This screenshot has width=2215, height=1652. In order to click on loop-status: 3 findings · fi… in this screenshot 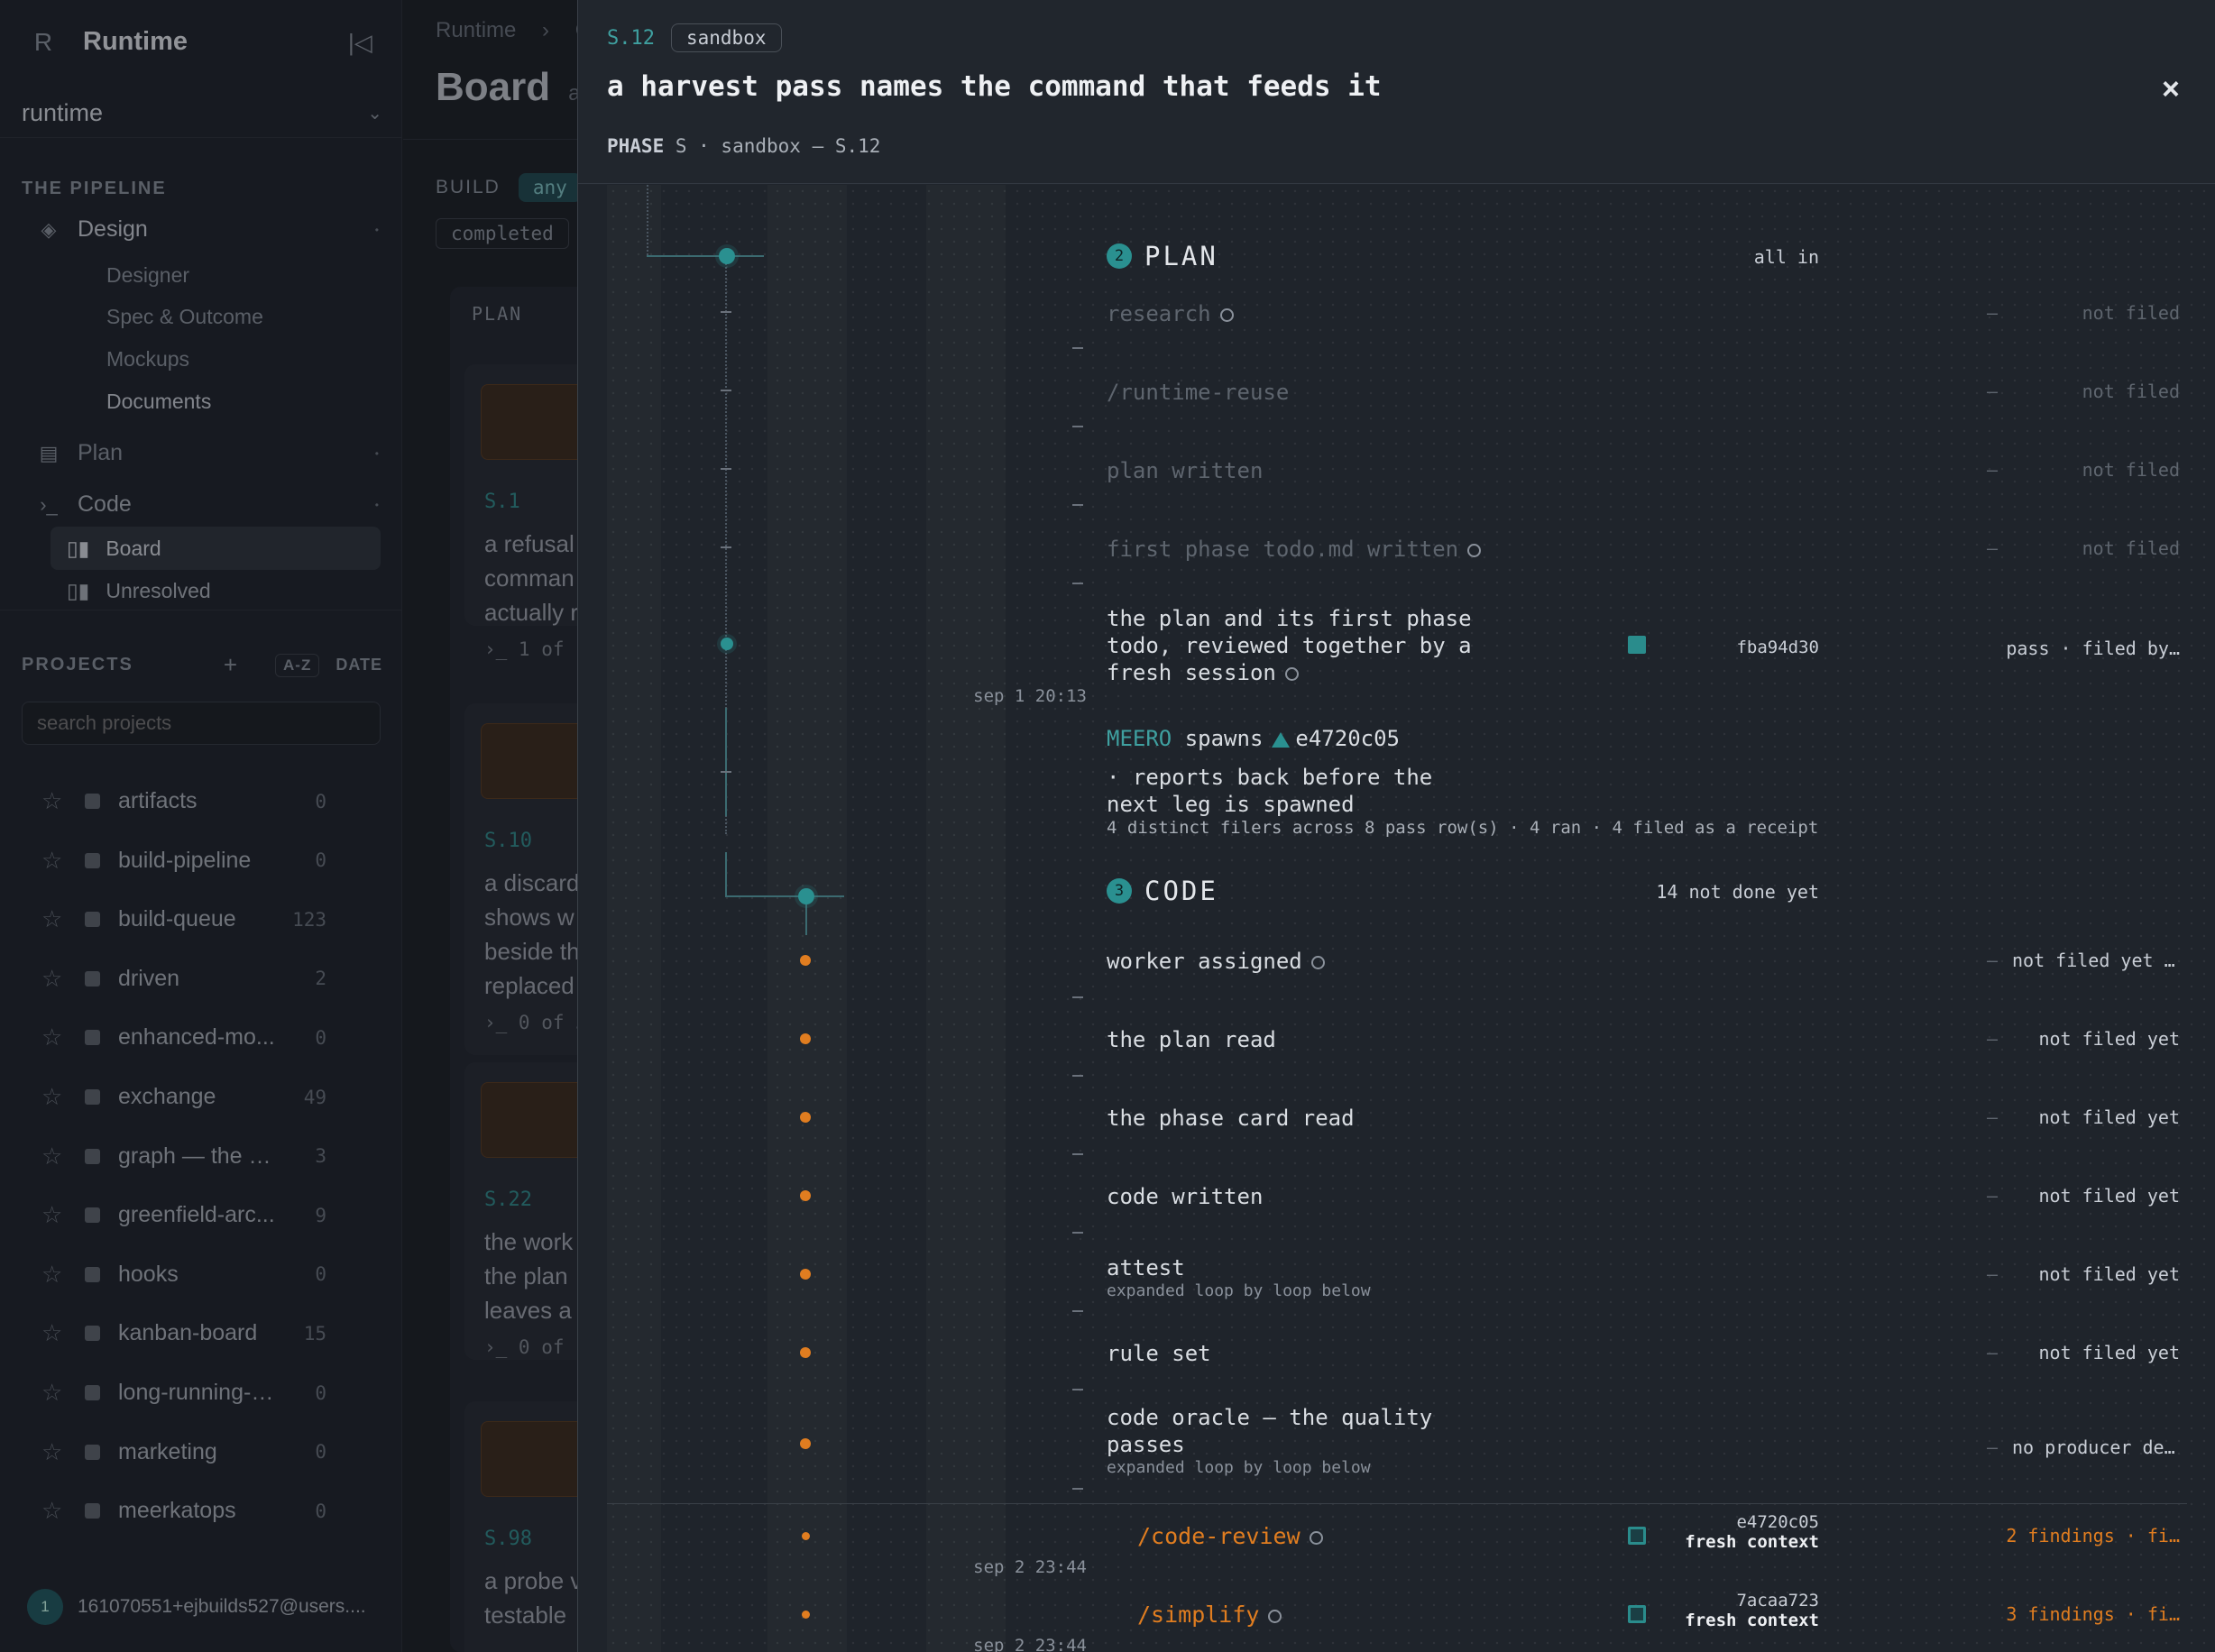, I will do `click(2093, 1614)`.